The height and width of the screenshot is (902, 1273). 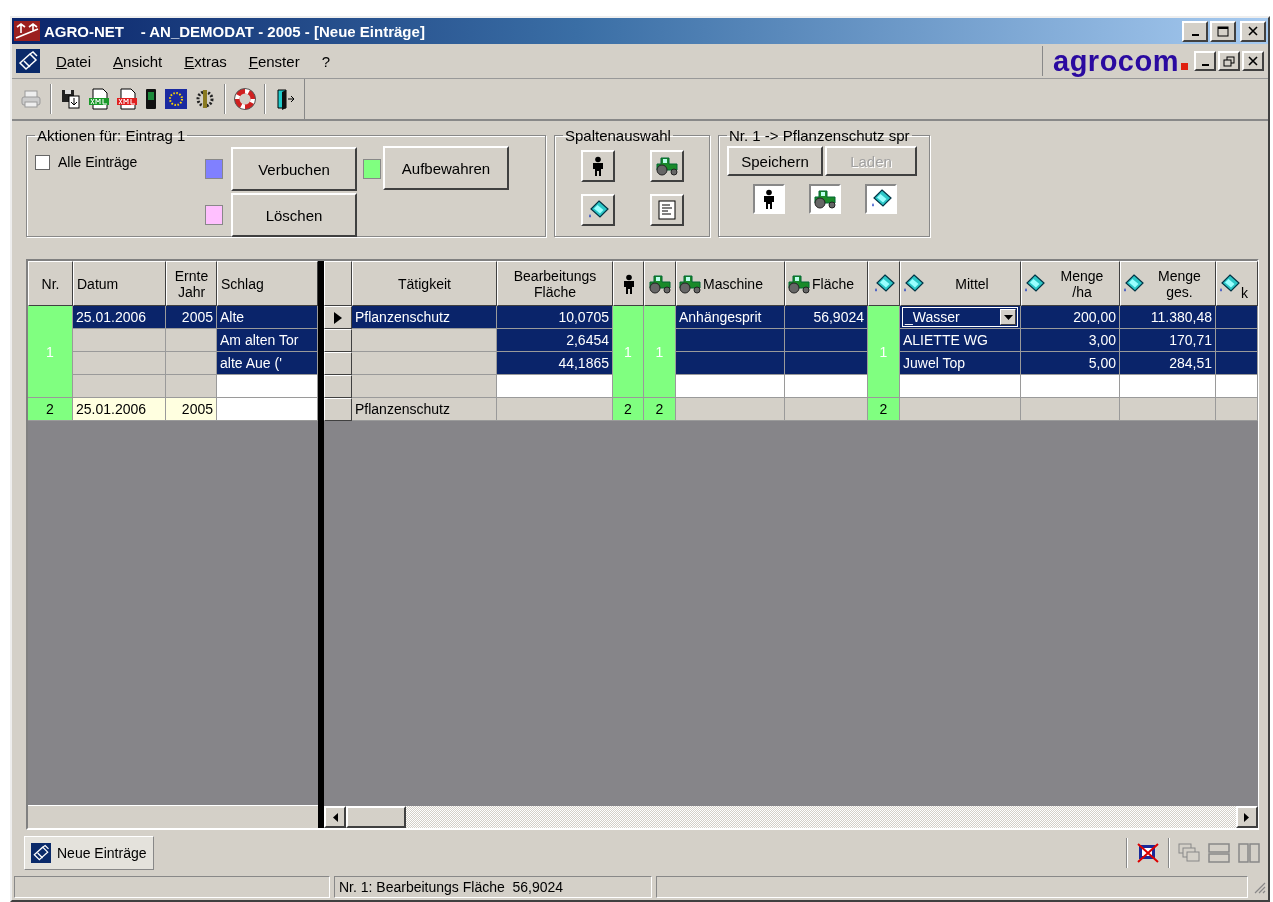 I want to click on column-header: Menge /ha, so click(x=1070, y=283).